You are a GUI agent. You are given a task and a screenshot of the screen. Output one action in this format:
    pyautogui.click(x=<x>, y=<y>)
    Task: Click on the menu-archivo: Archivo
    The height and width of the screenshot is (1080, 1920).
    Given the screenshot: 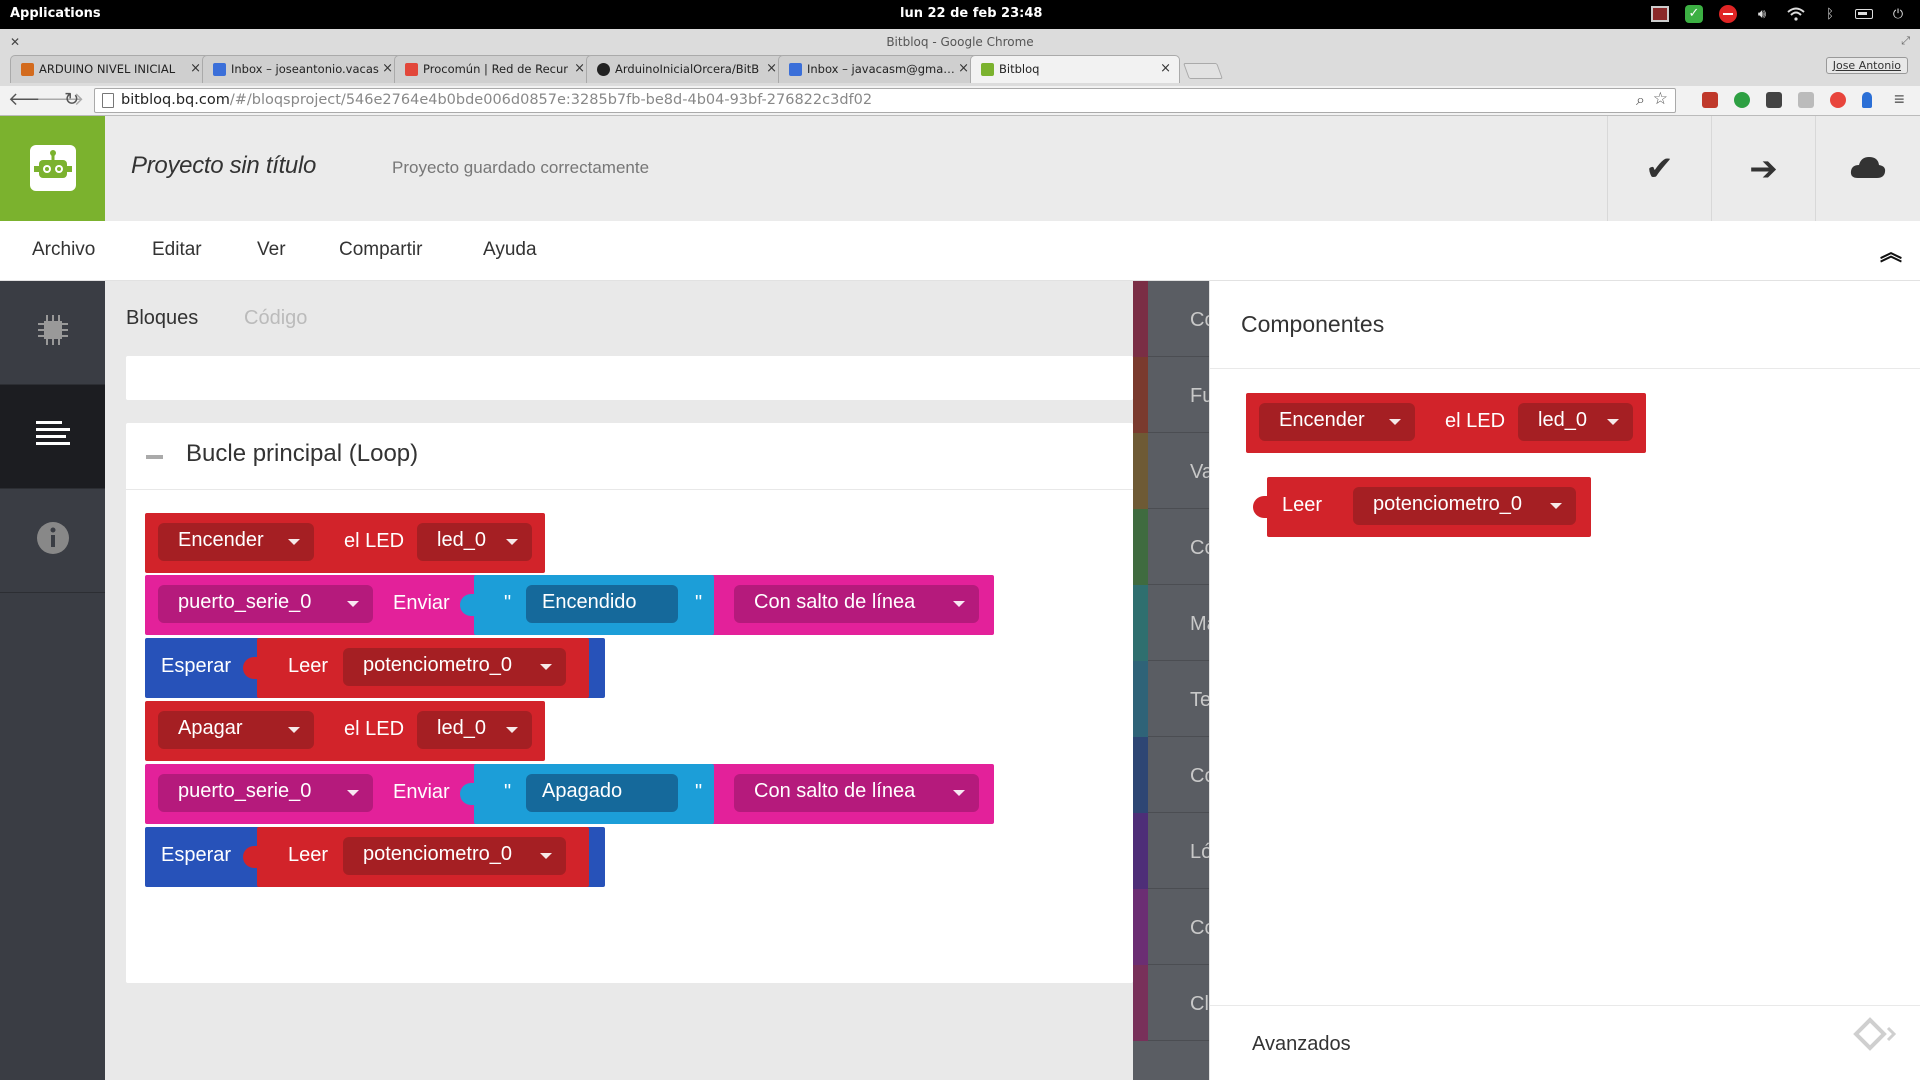 What is the action you would take?
    pyautogui.click(x=63, y=250)
    